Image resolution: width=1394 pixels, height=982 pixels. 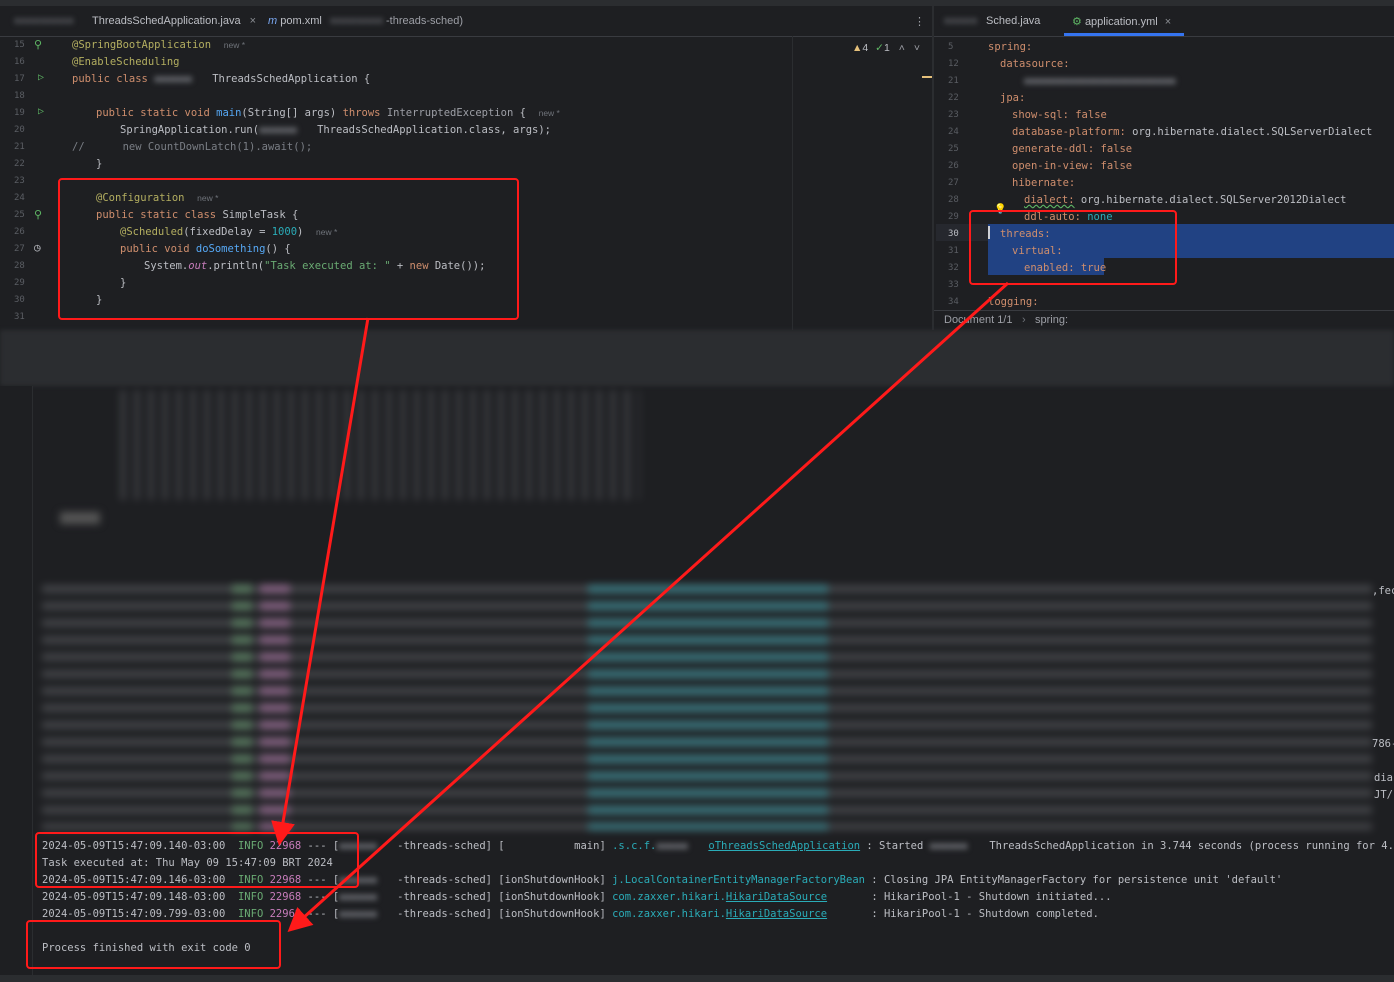 What do you see at coordinates (320, 581) in the screenshot?
I see `arrow-to-task-output` at bounding box center [320, 581].